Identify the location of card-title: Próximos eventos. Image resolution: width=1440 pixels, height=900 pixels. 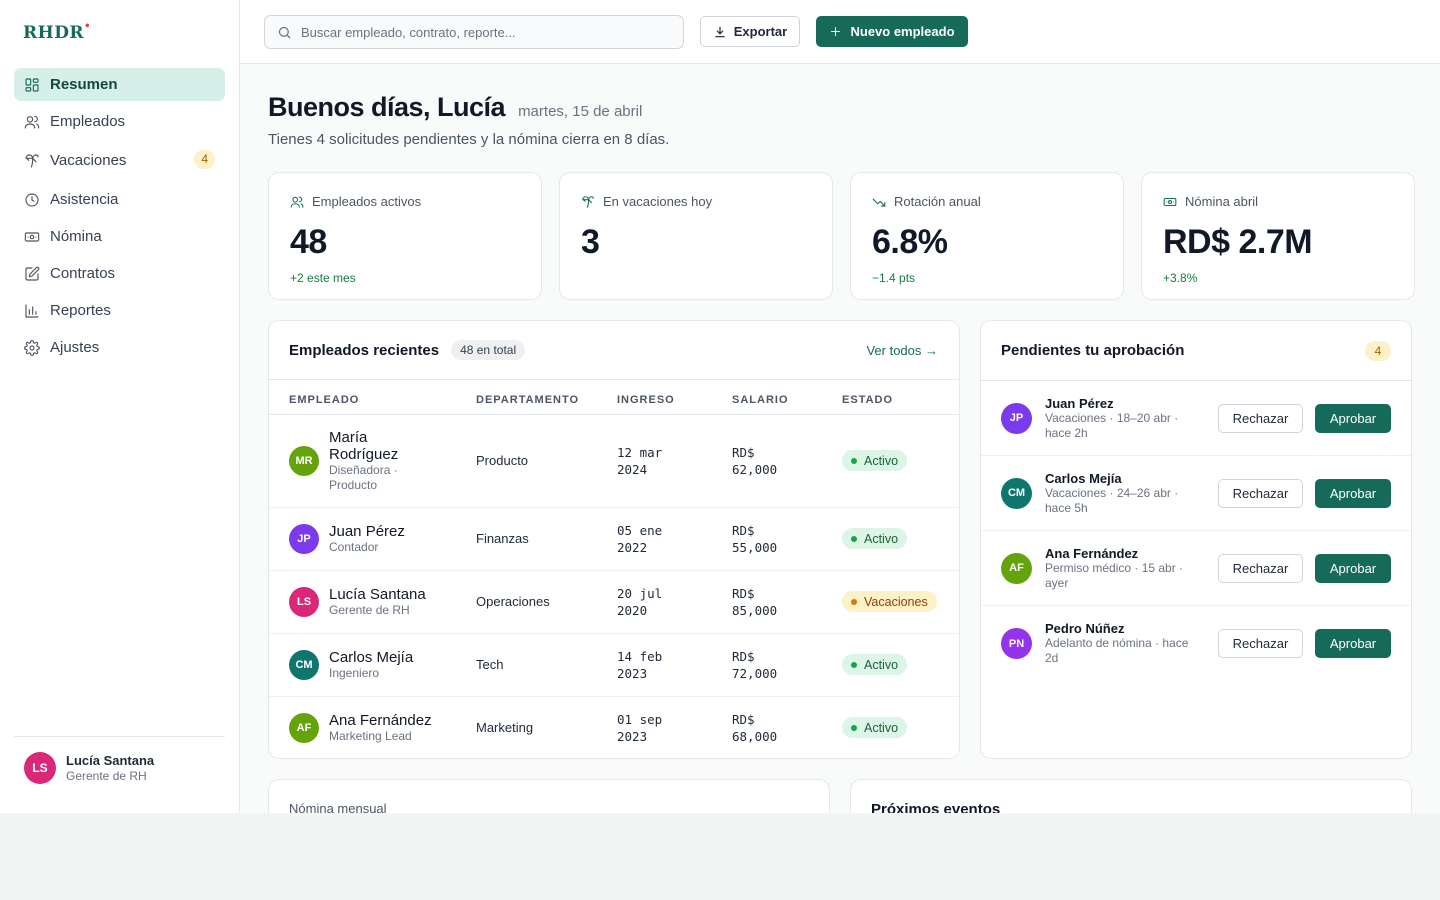
(936, 807).